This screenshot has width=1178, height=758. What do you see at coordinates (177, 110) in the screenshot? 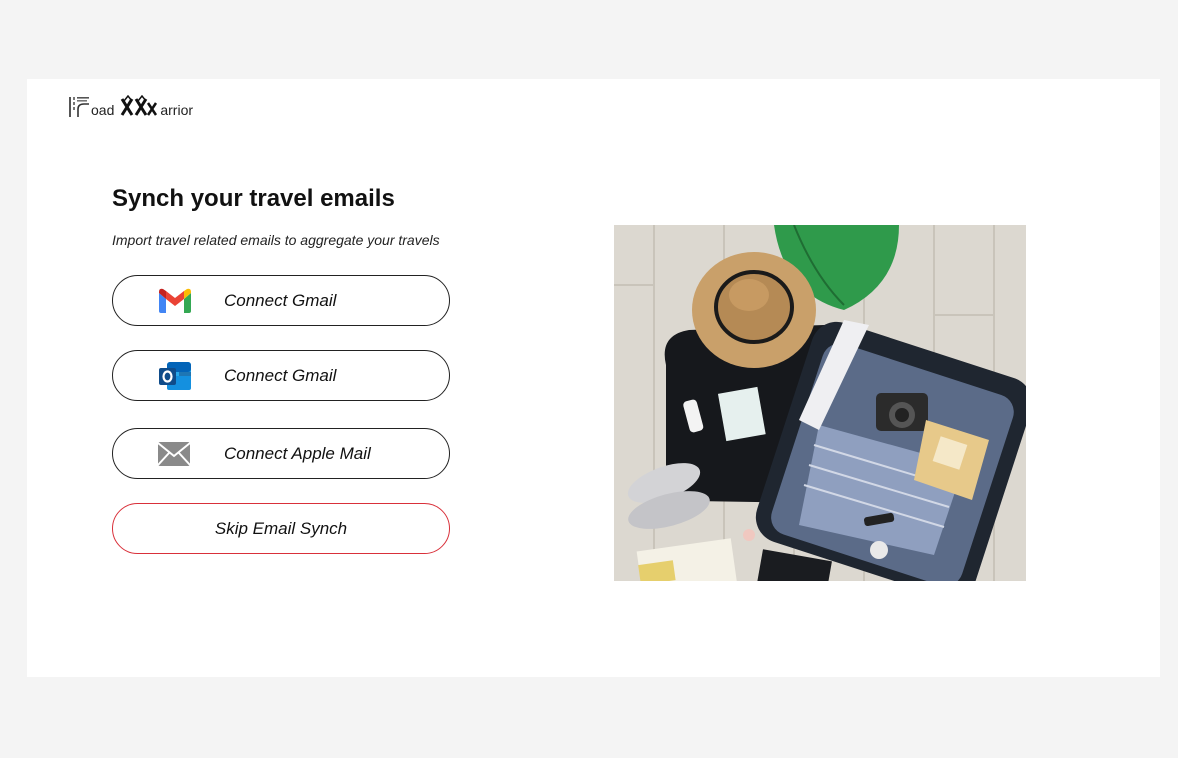
I see `logo-text-warrior: arrior` at bounding box center [177, 110].